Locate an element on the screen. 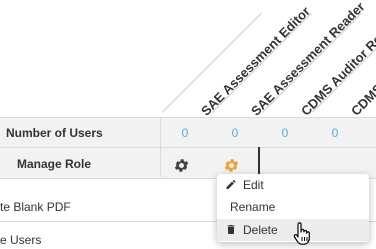 This screenshot has height=249, width=376. menu-item-label: Delete is located at coordinates (260, 230).